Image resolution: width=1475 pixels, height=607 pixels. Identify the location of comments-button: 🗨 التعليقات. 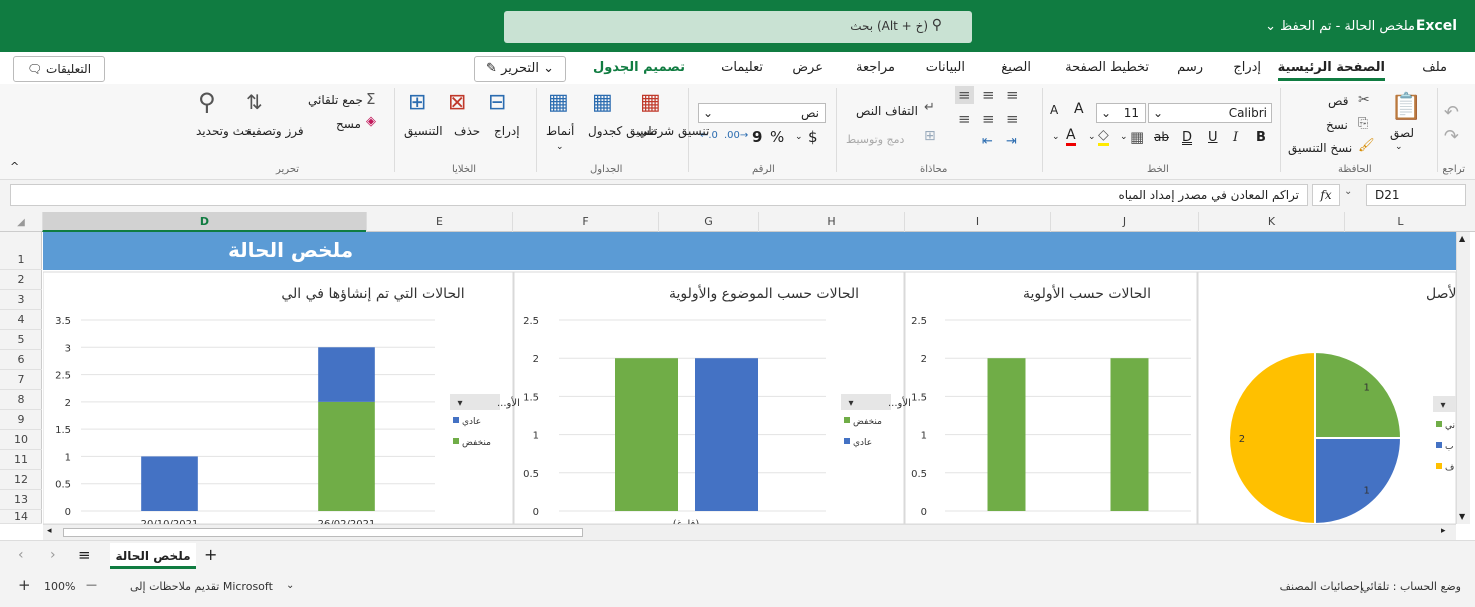
(59, 69).